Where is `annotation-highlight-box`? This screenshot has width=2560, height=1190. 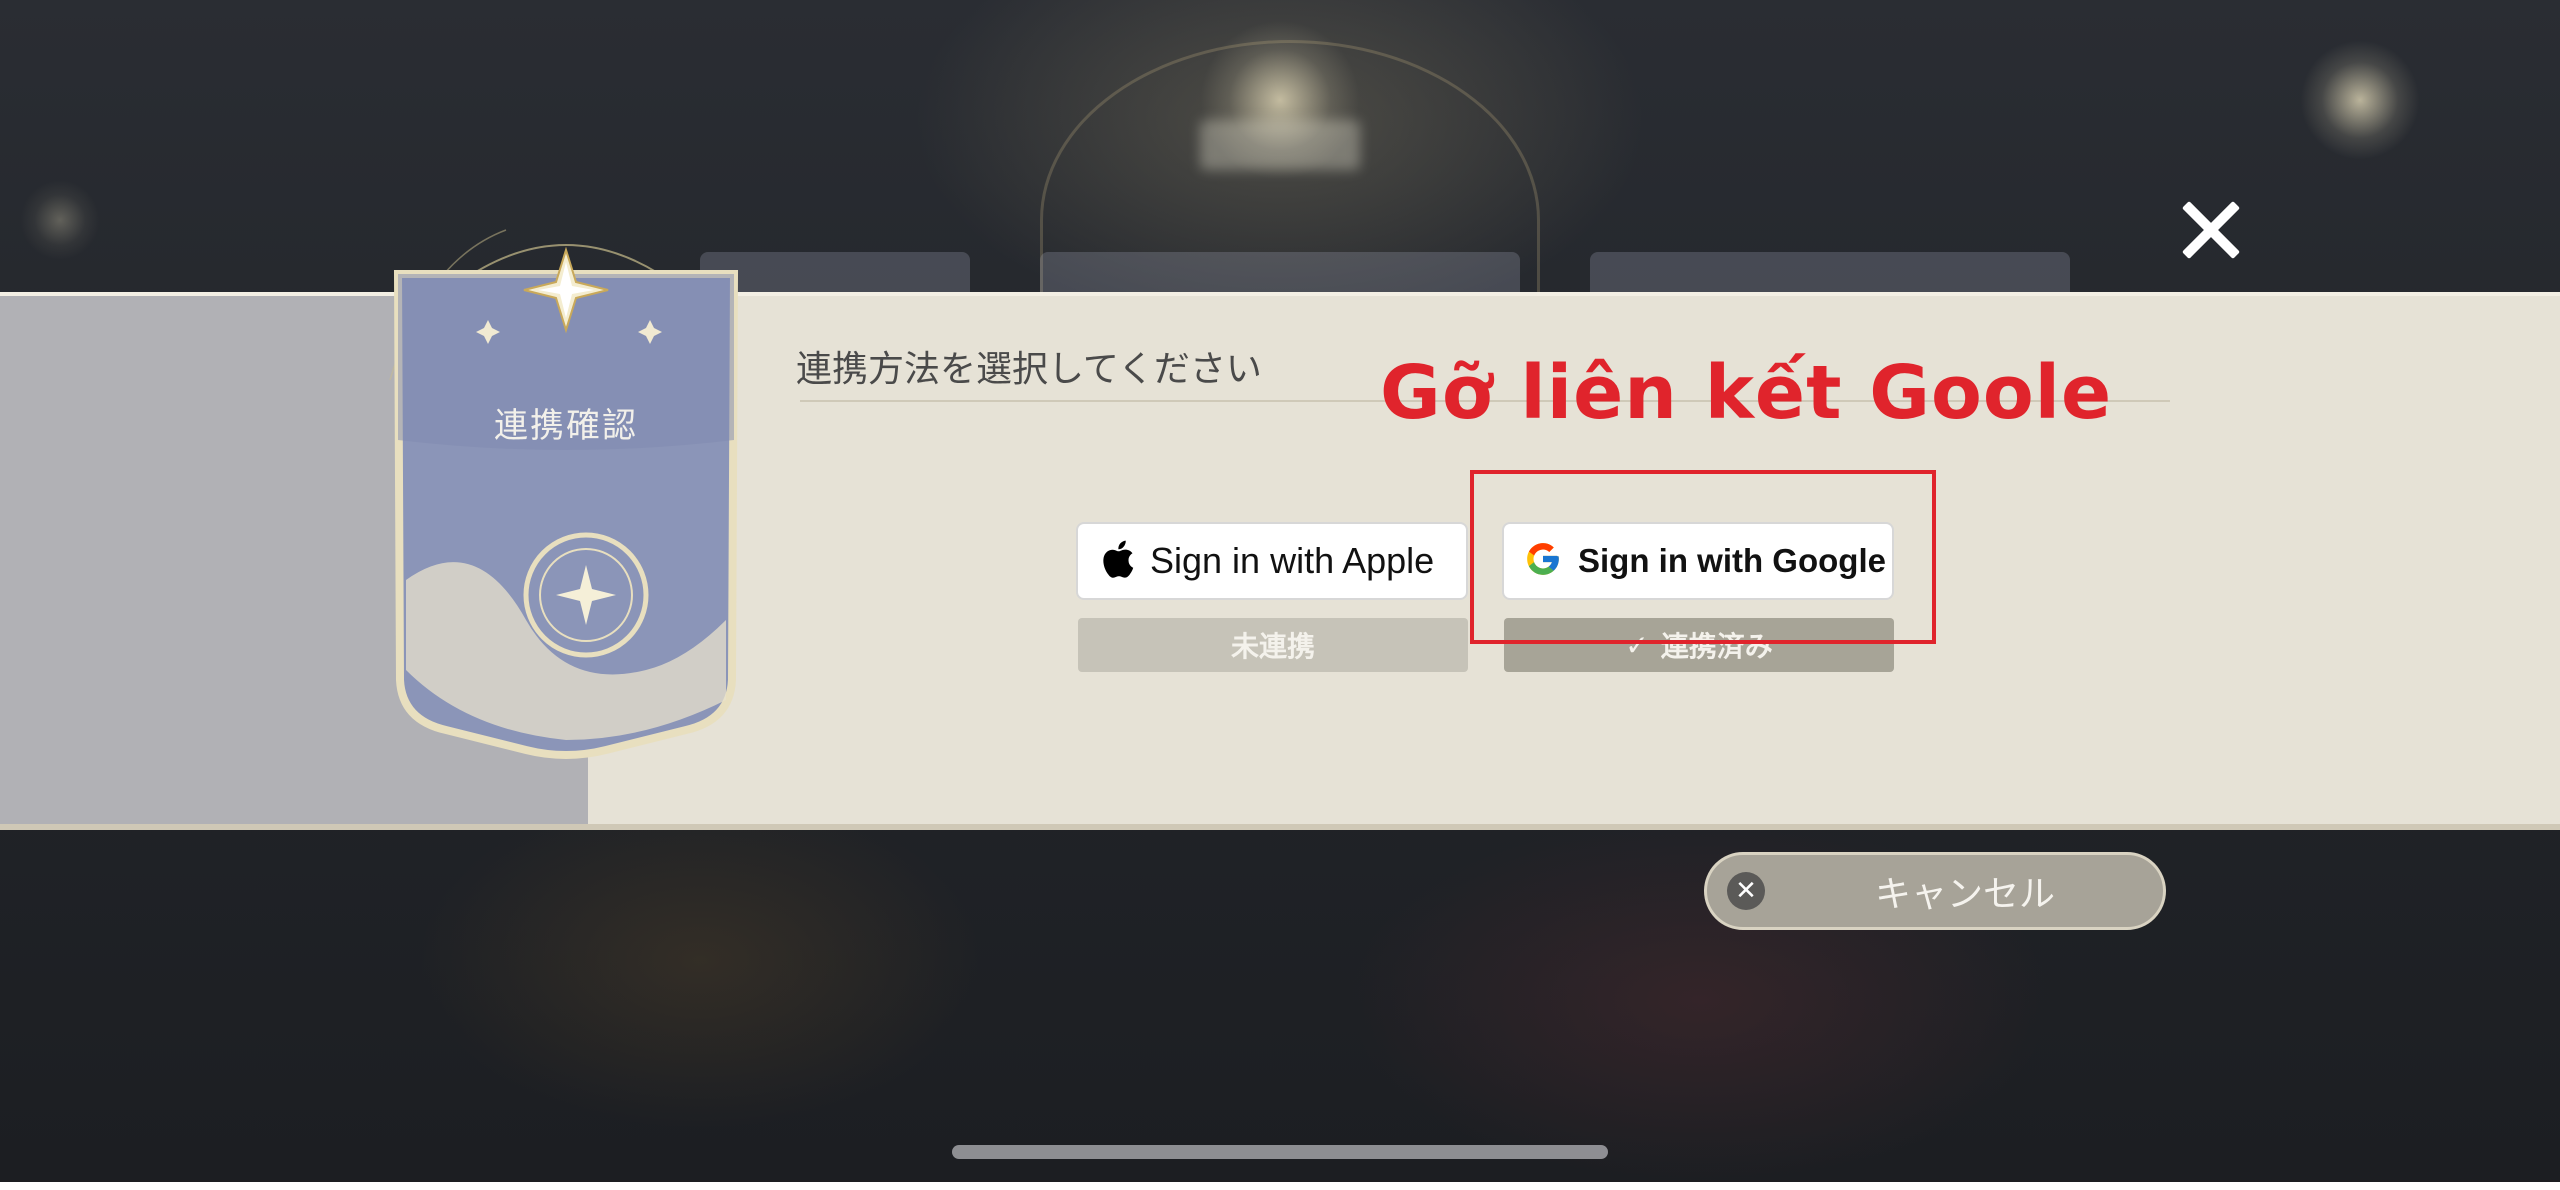 annotation-highlight-box is located at coordinates (1703, 557).